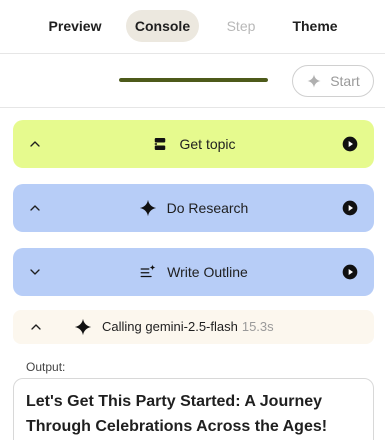 This screenshot has width=385, height=440. I want to click on tab-theme: Theme, so click(315, 26).